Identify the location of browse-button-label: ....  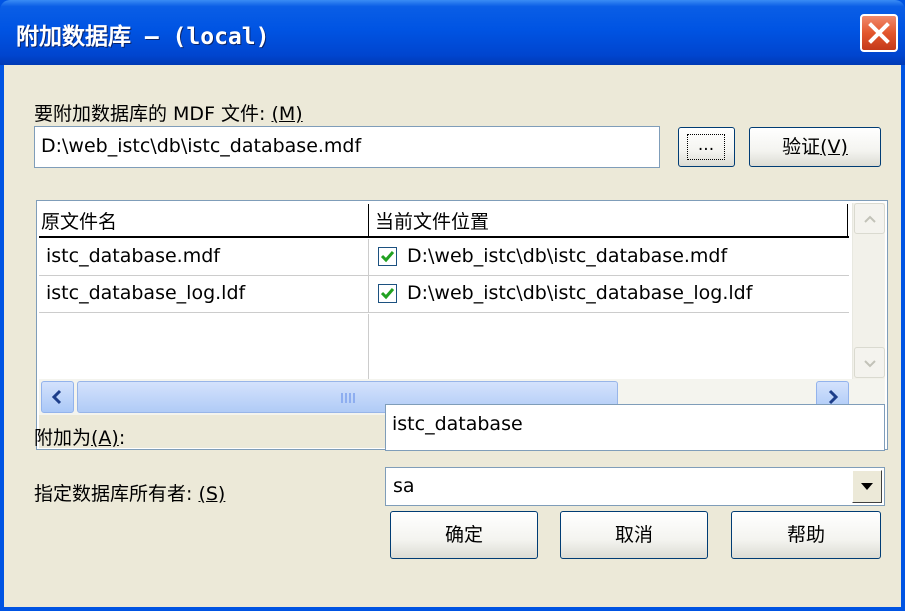
(706, 147).